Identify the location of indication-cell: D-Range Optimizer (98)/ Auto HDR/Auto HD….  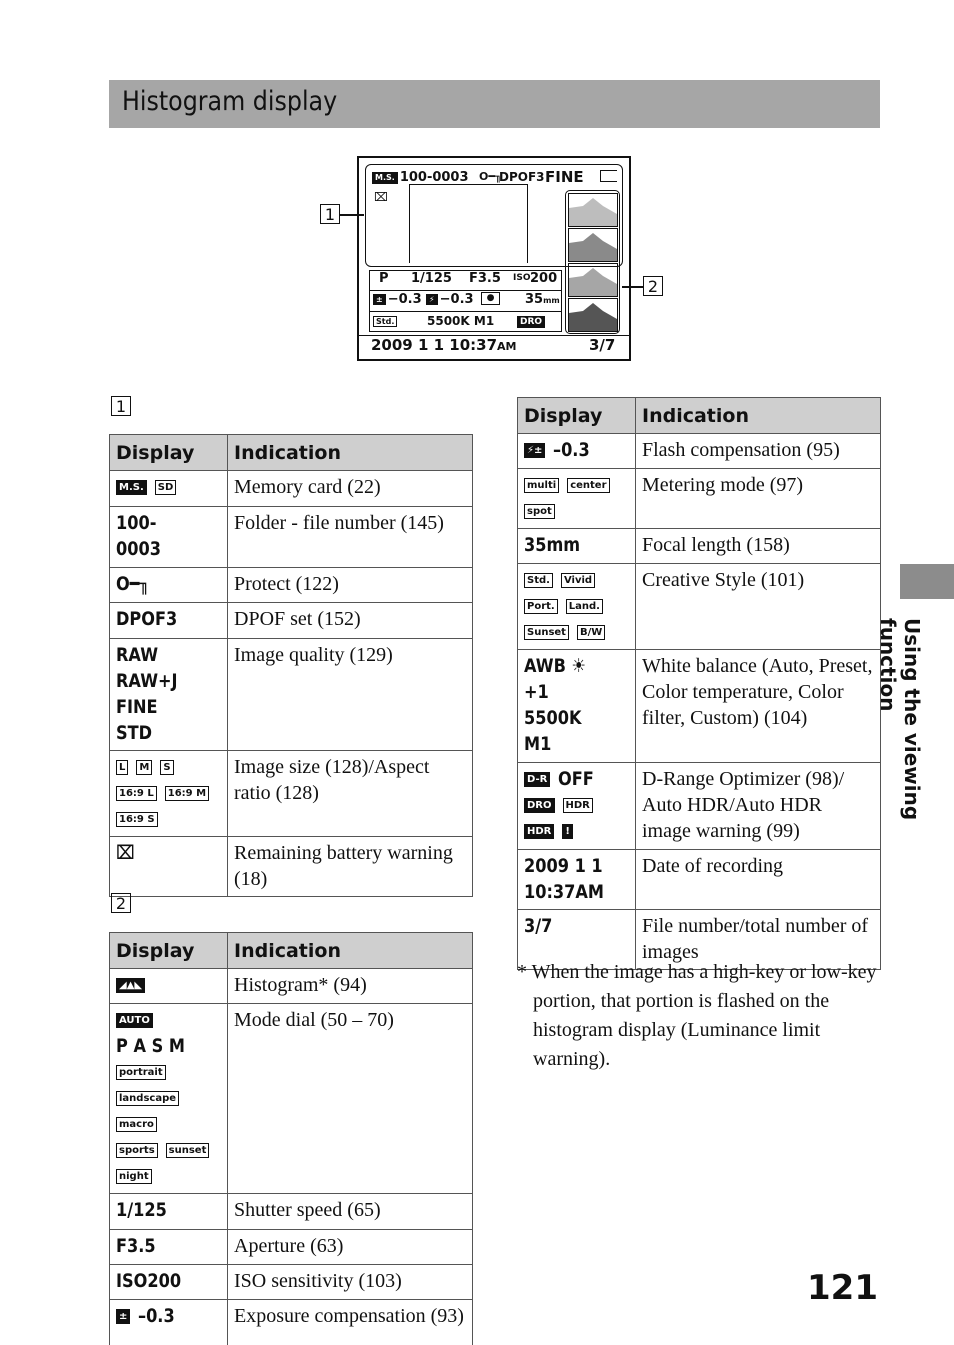
(758, 806).